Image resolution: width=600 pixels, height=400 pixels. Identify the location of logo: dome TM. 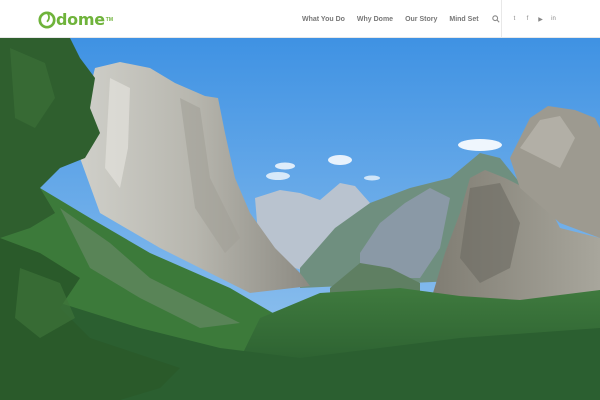
(75, 20).